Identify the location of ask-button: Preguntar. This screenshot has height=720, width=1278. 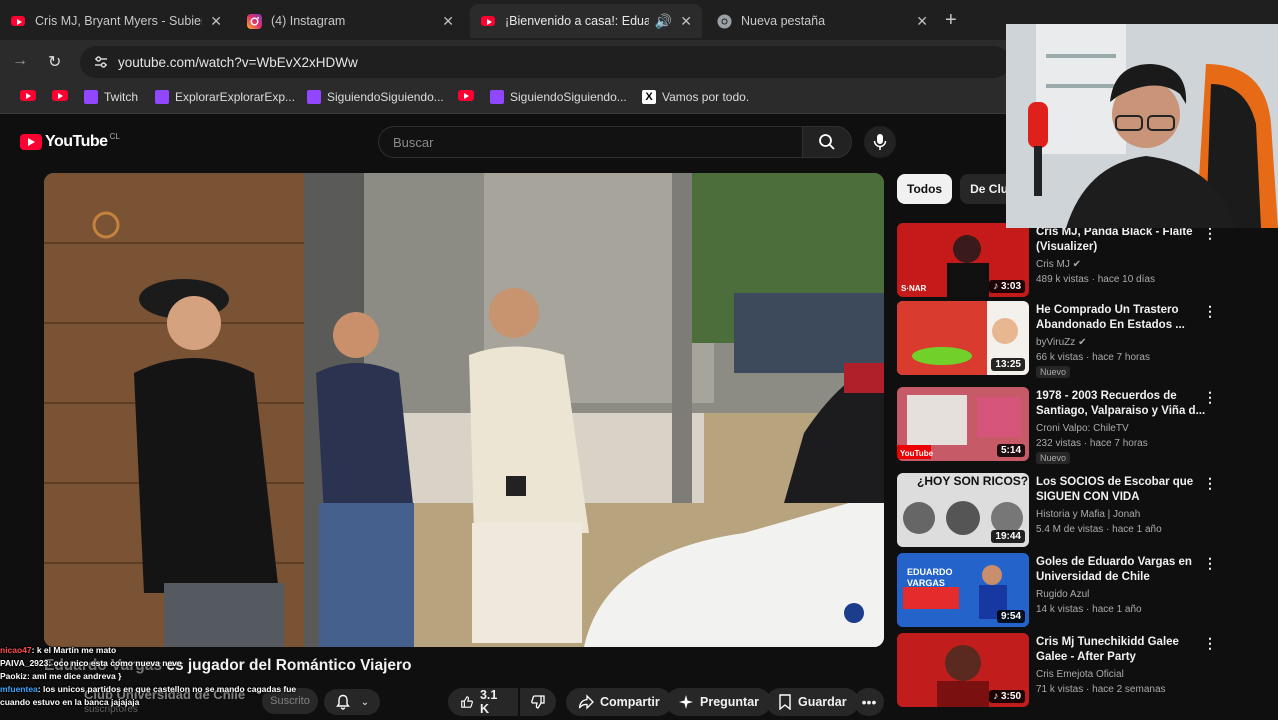
(719, 702).